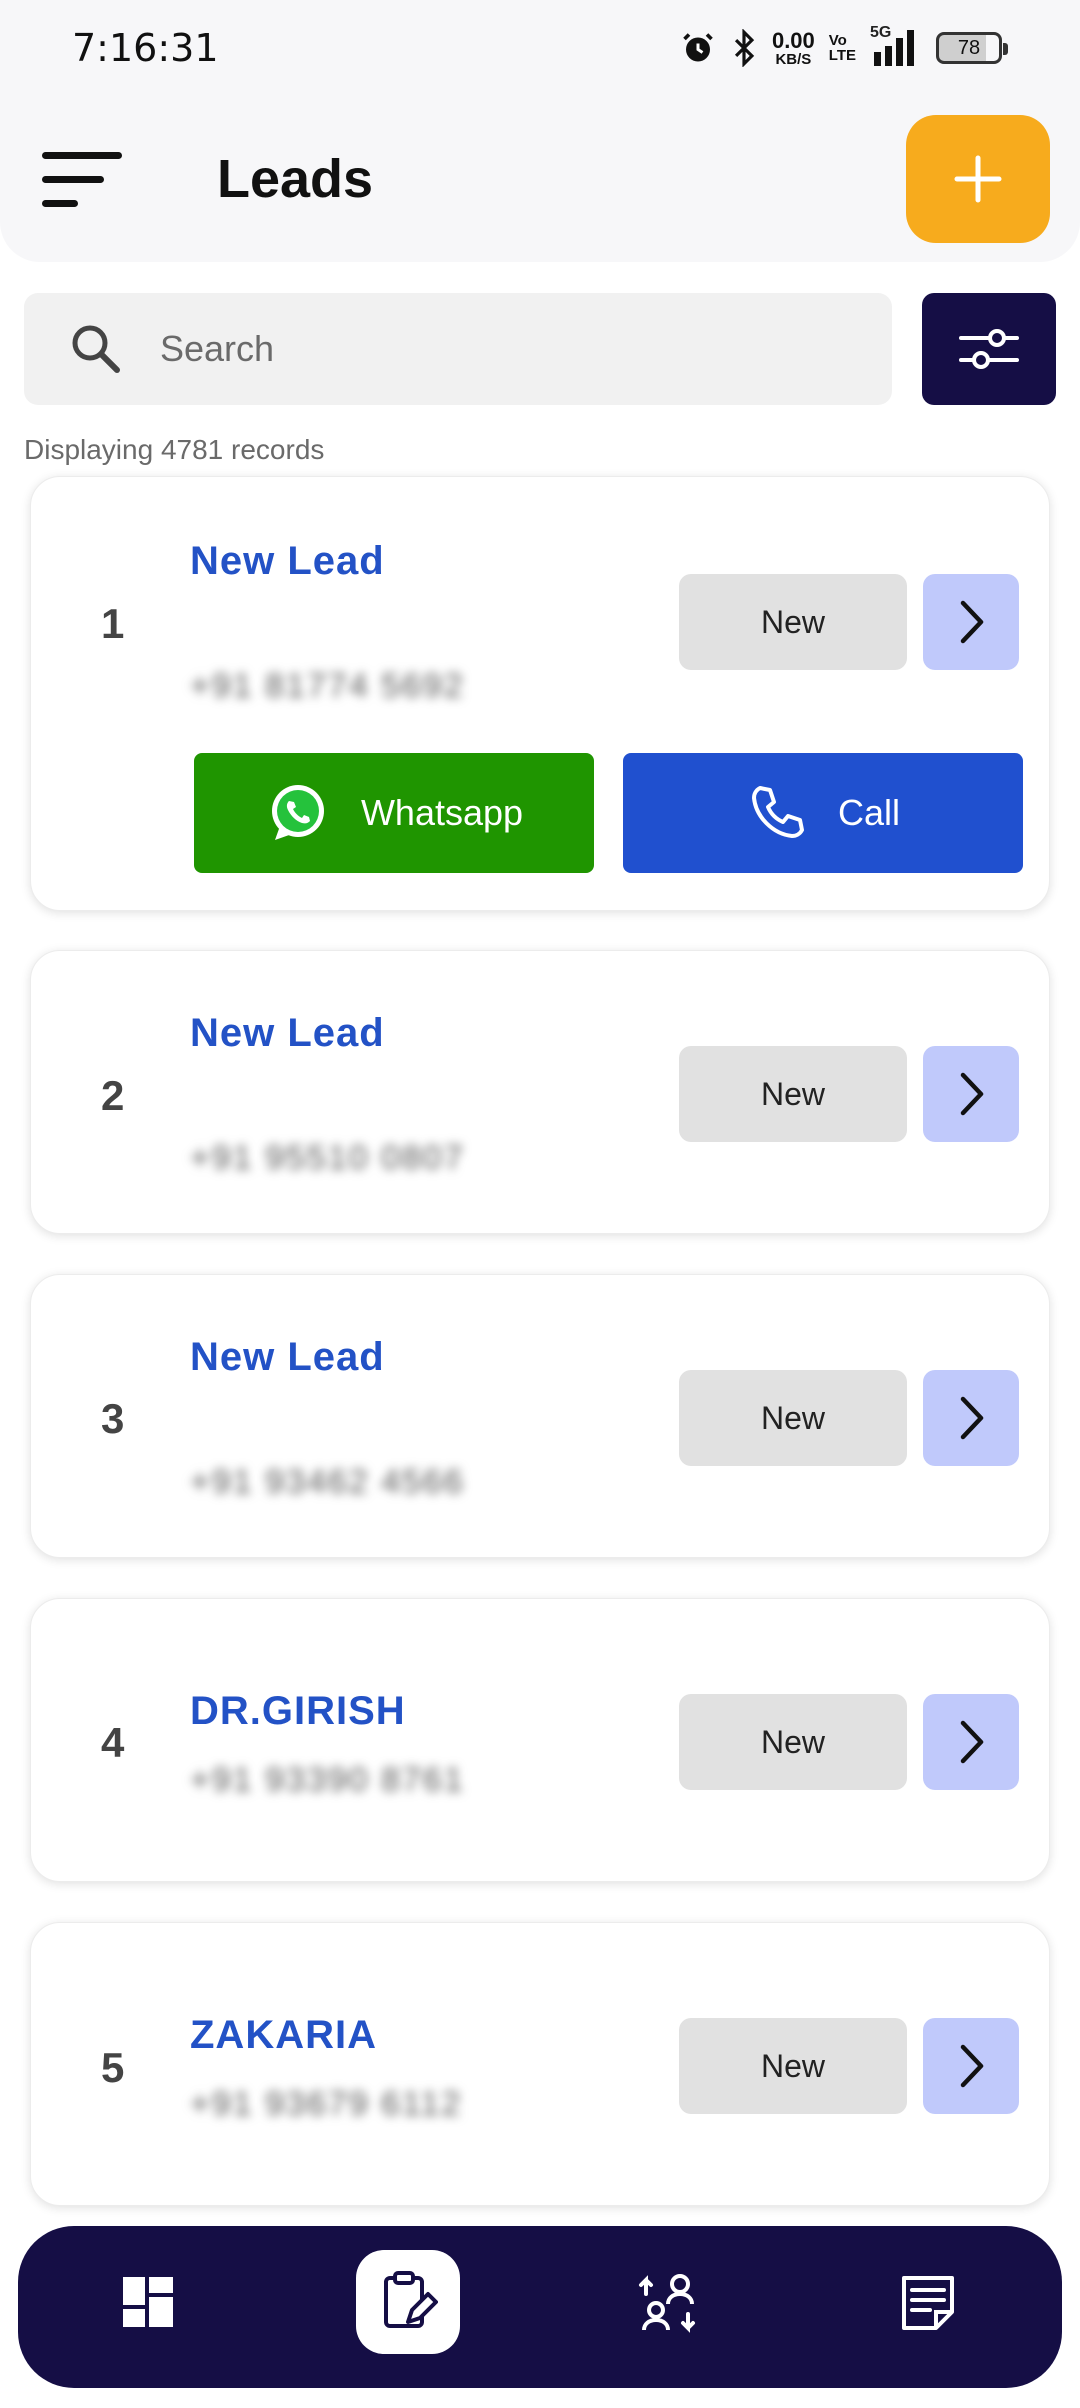 This screenshot has height=2408, width=1080. I want to click on lead-phone: +91 93390 8761, so click(327, 1780).